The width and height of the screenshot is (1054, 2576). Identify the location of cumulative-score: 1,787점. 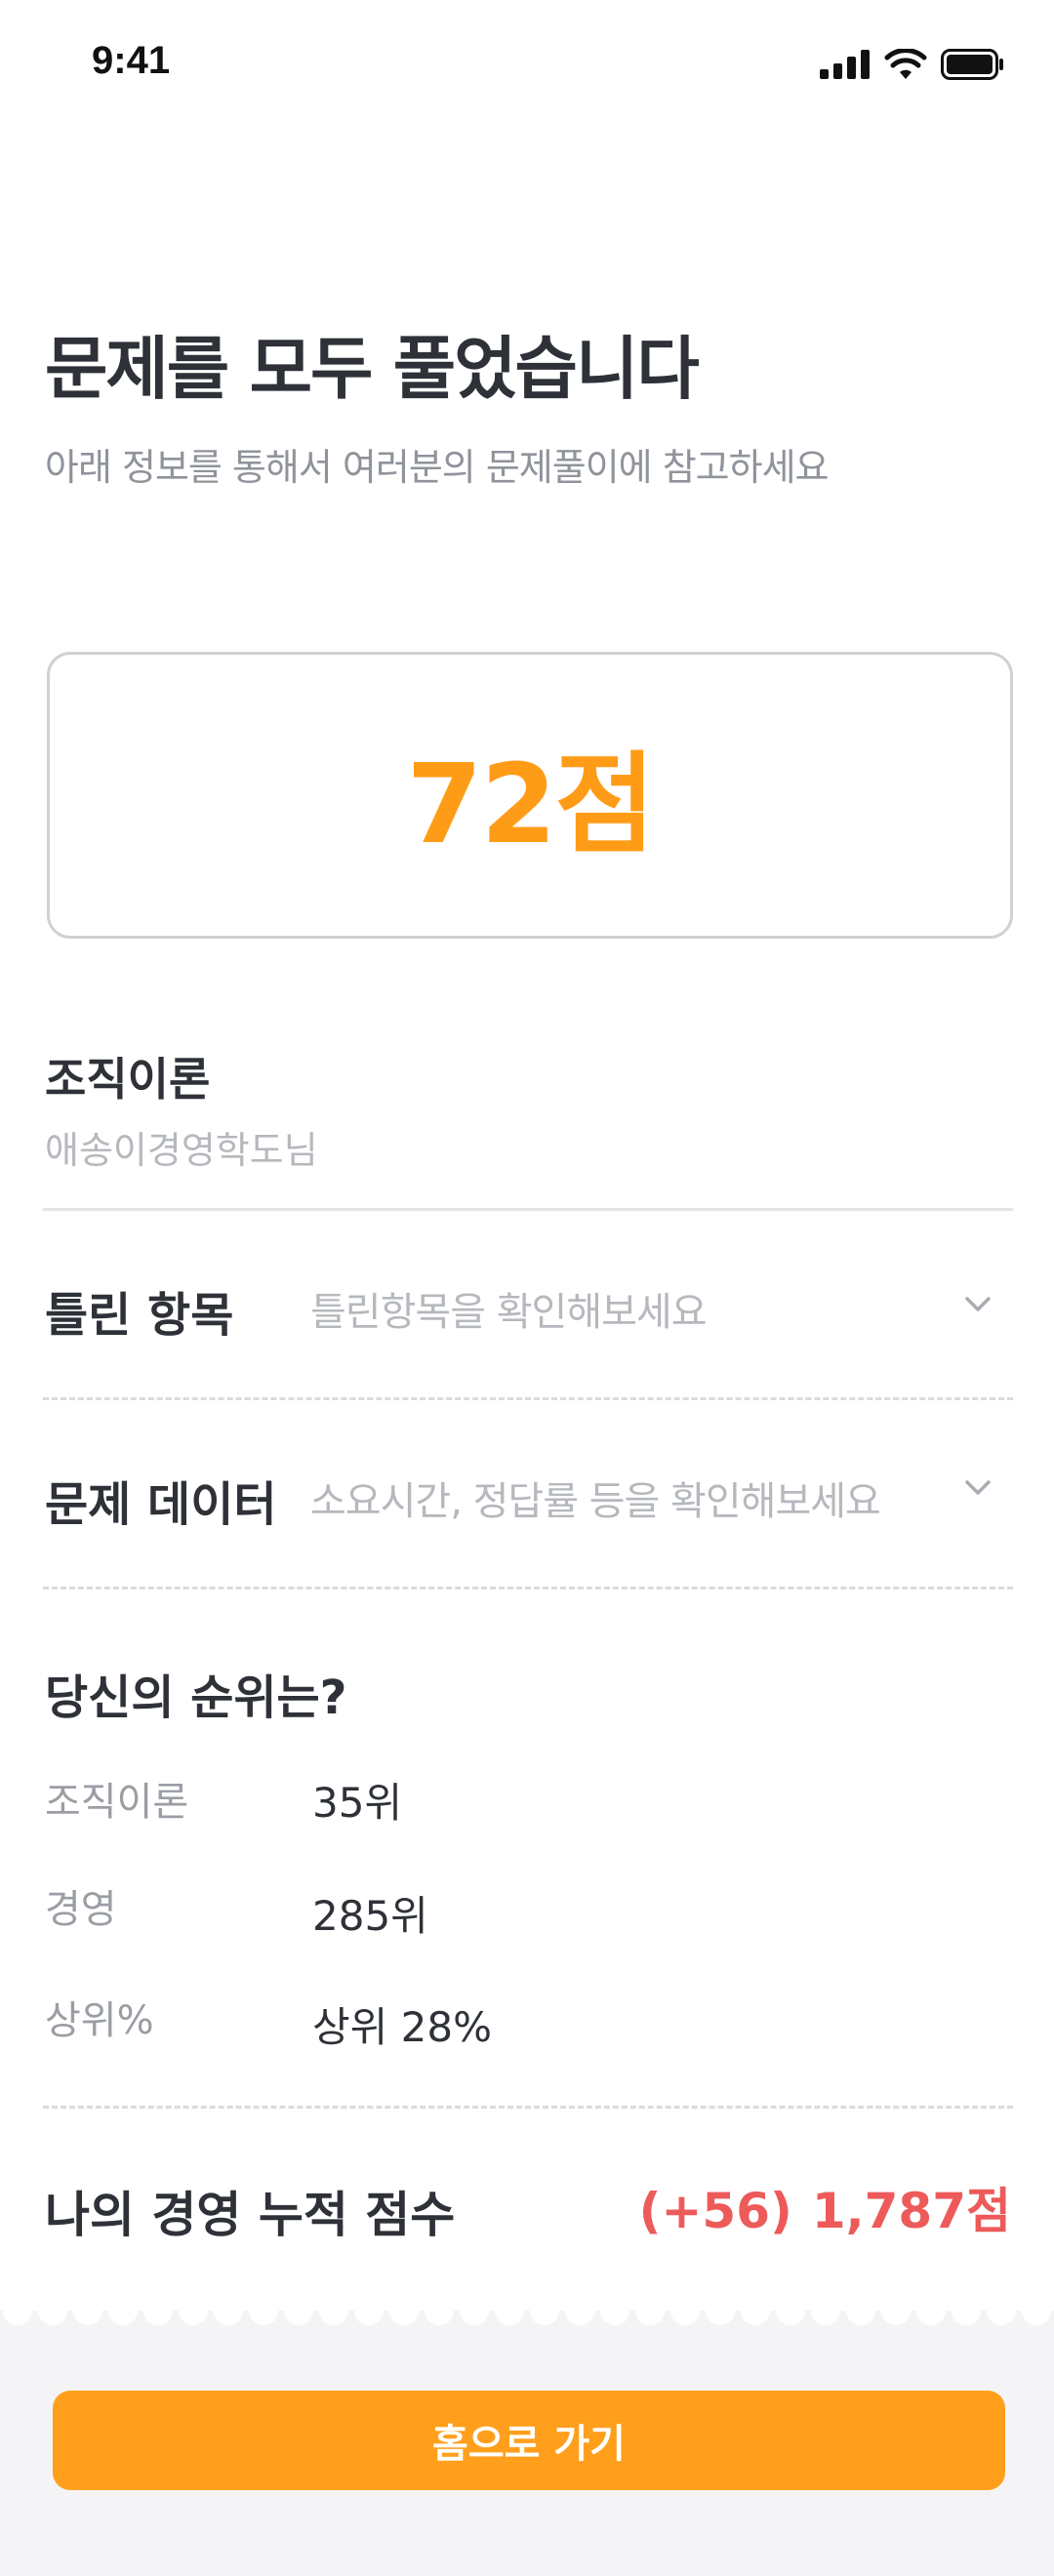
(911, 2211).